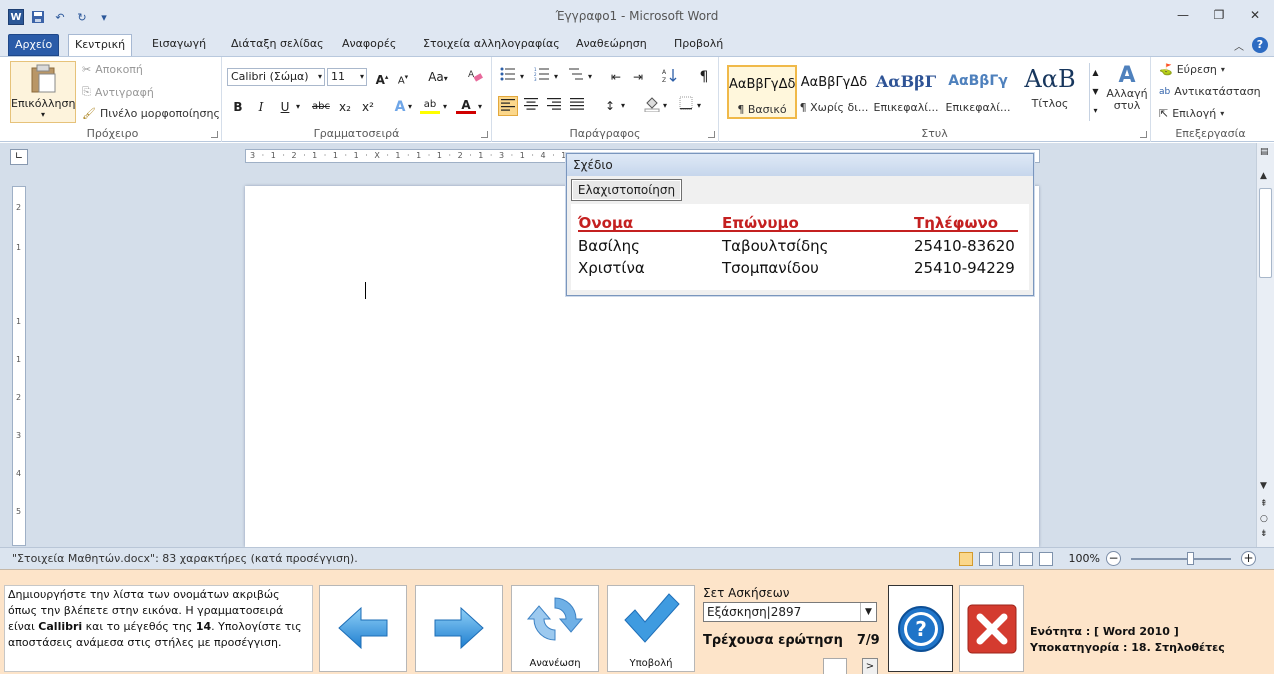  Describe the element at coordinates (484, 134) in the screenshot. I see `font-launcher-icon` at that location.